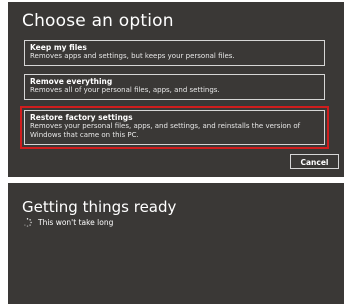 This screenshot has width=346, height=304. What do you see at coordinates (98, 21) in the screenshot?
I see `page-title: Choose an option` at bounding box center [98, 21].